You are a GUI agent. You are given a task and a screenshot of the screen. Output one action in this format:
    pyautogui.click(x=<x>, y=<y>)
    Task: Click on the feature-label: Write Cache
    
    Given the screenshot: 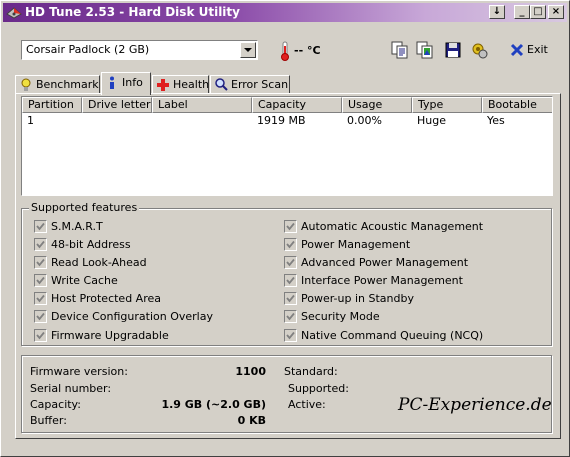 What is the action you would take?
    pyautogui.click(x=84, y=280)
    